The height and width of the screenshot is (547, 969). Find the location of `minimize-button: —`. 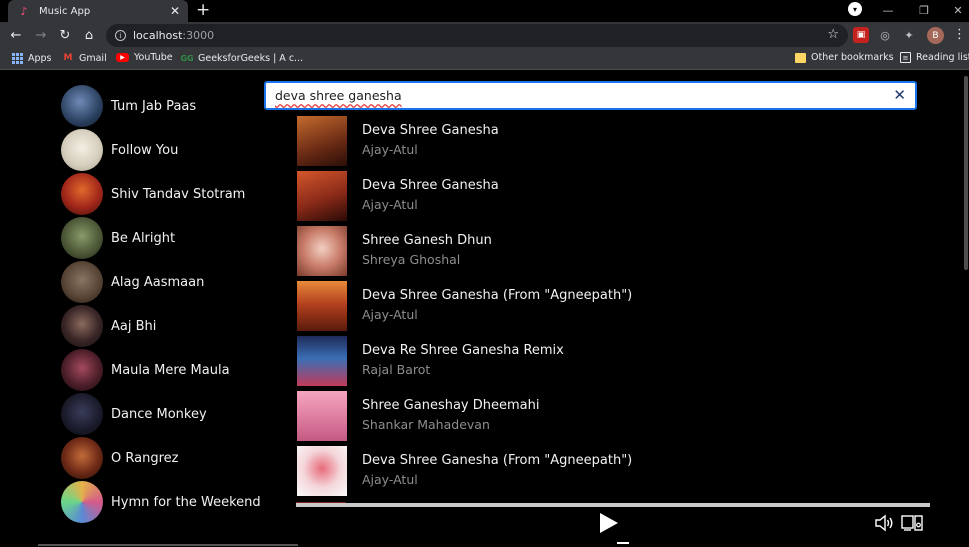

minimize-button: — is located at coordinates (888, 10).